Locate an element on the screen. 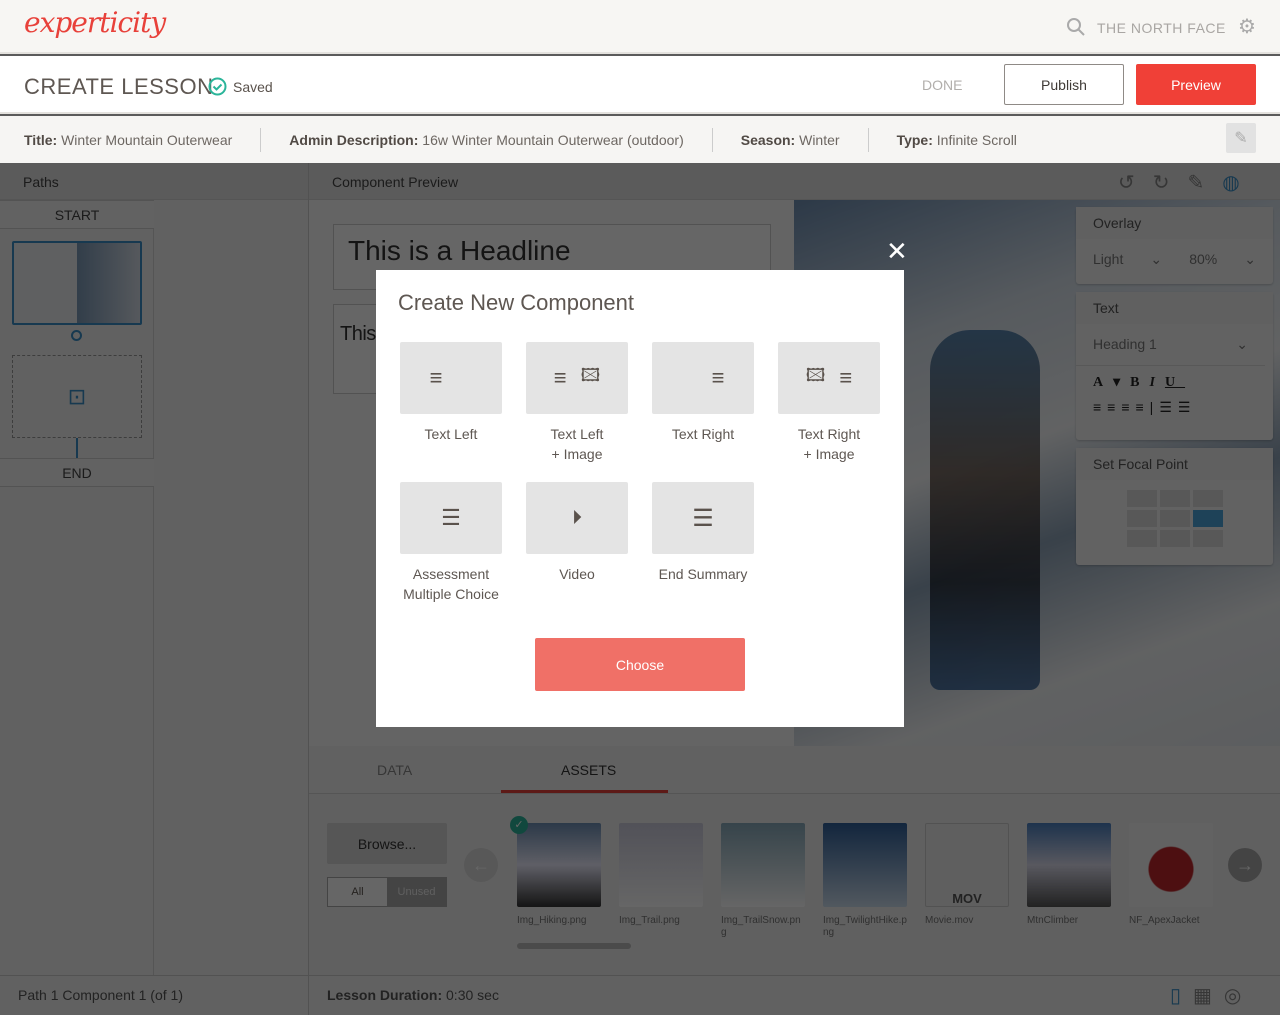  redo-icon: ↻ is located at coordinates (1161, 182).